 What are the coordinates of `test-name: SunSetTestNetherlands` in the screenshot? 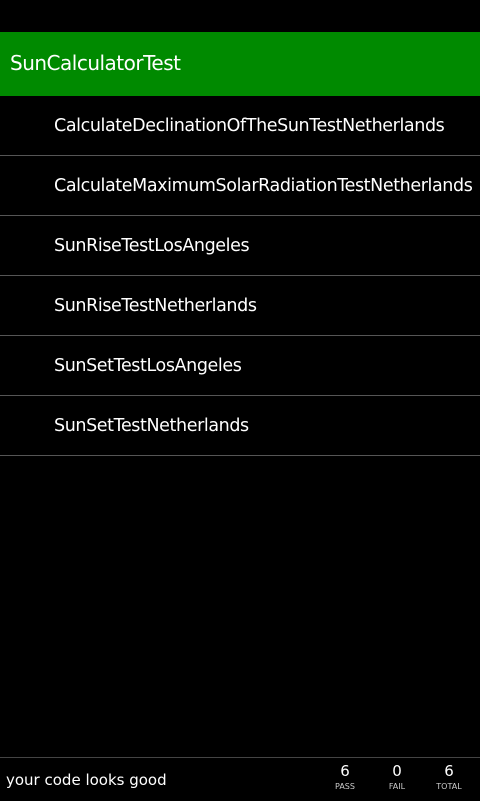 It's located at (151, 426).